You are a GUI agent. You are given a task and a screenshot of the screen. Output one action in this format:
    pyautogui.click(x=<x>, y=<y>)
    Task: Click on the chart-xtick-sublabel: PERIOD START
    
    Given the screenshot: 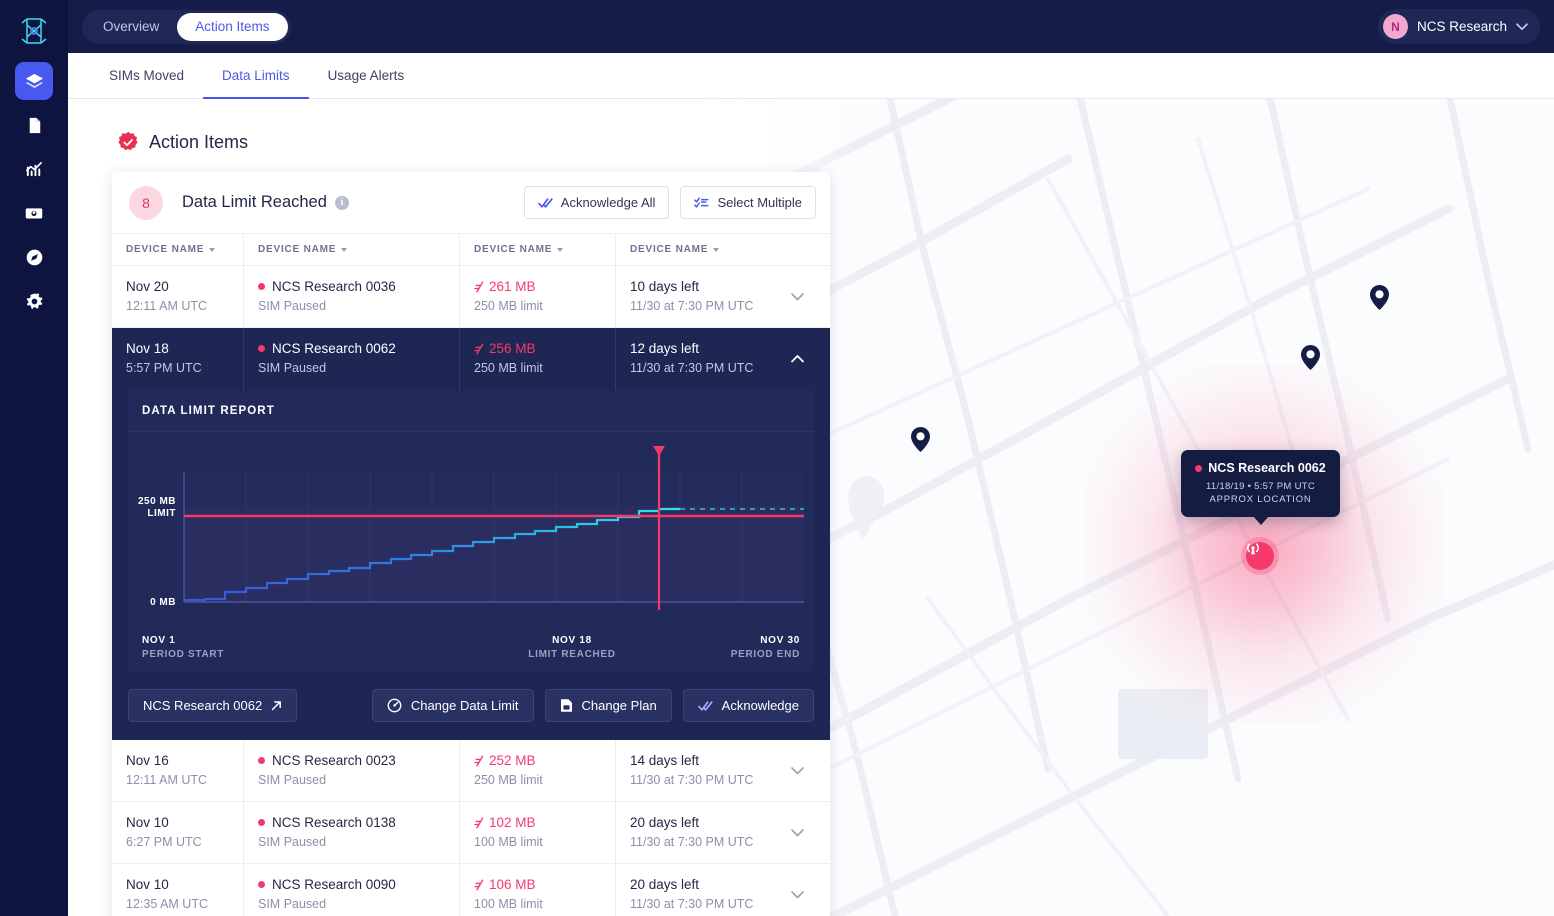 What is the action you would take?
    pyautogui.click(x=183, y=654)
    